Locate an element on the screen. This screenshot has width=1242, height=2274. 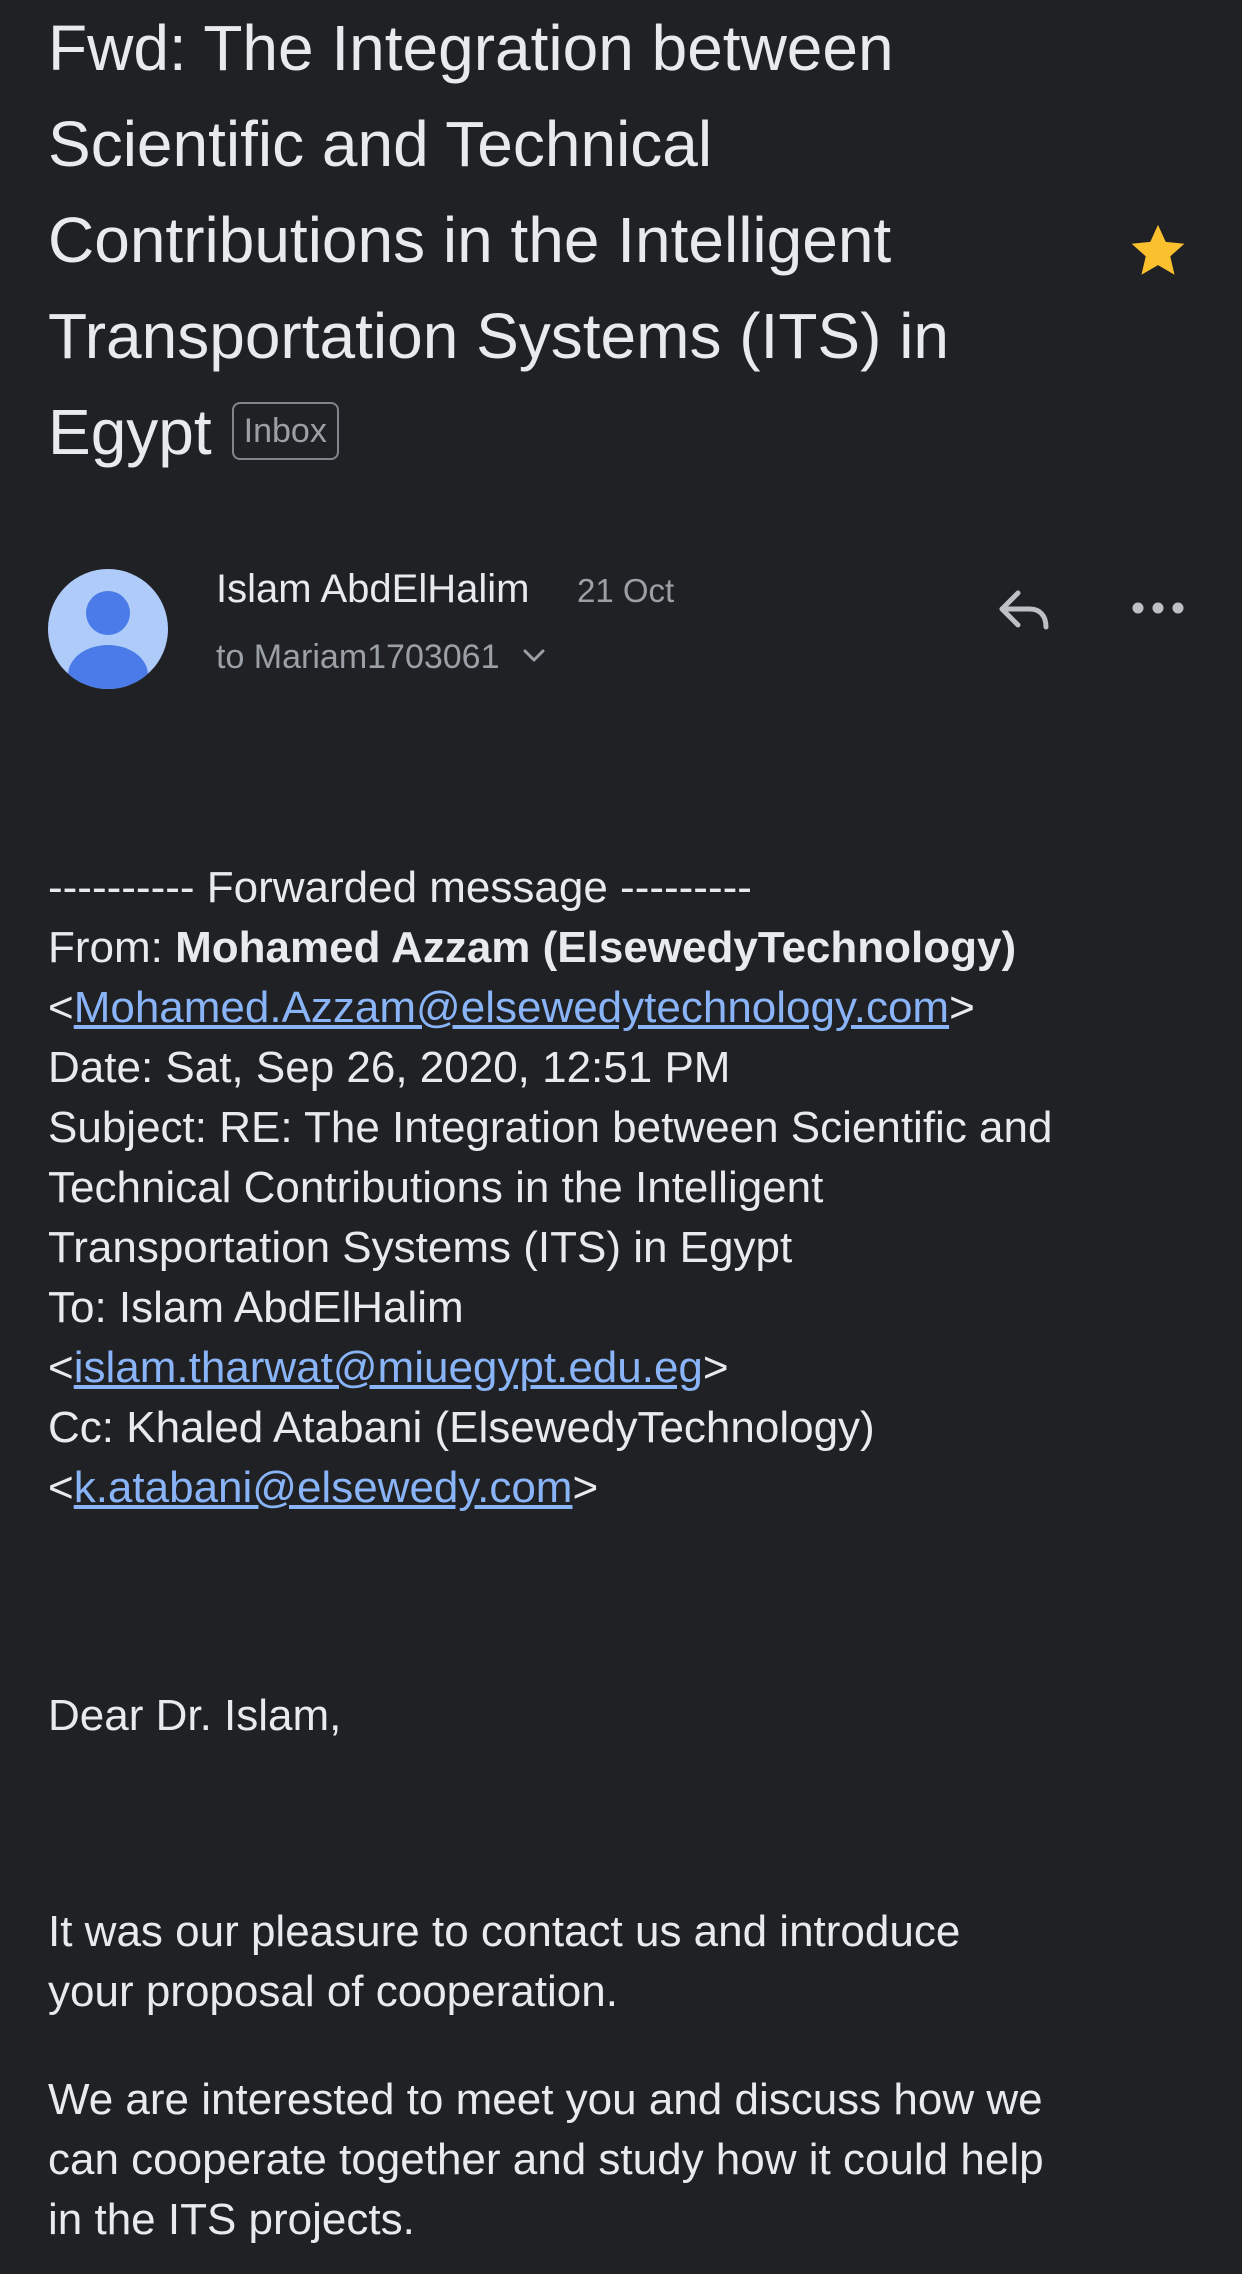
avatar is located at coordinates (108, 629).